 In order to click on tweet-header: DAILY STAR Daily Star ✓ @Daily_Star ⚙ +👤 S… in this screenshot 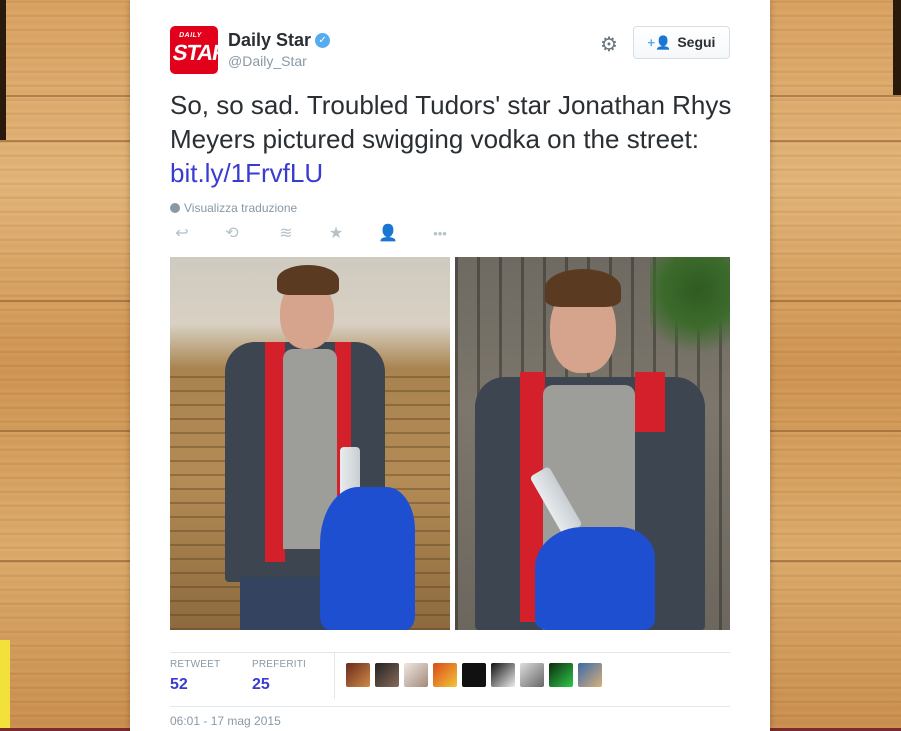, I will do `click(450, 51)`.